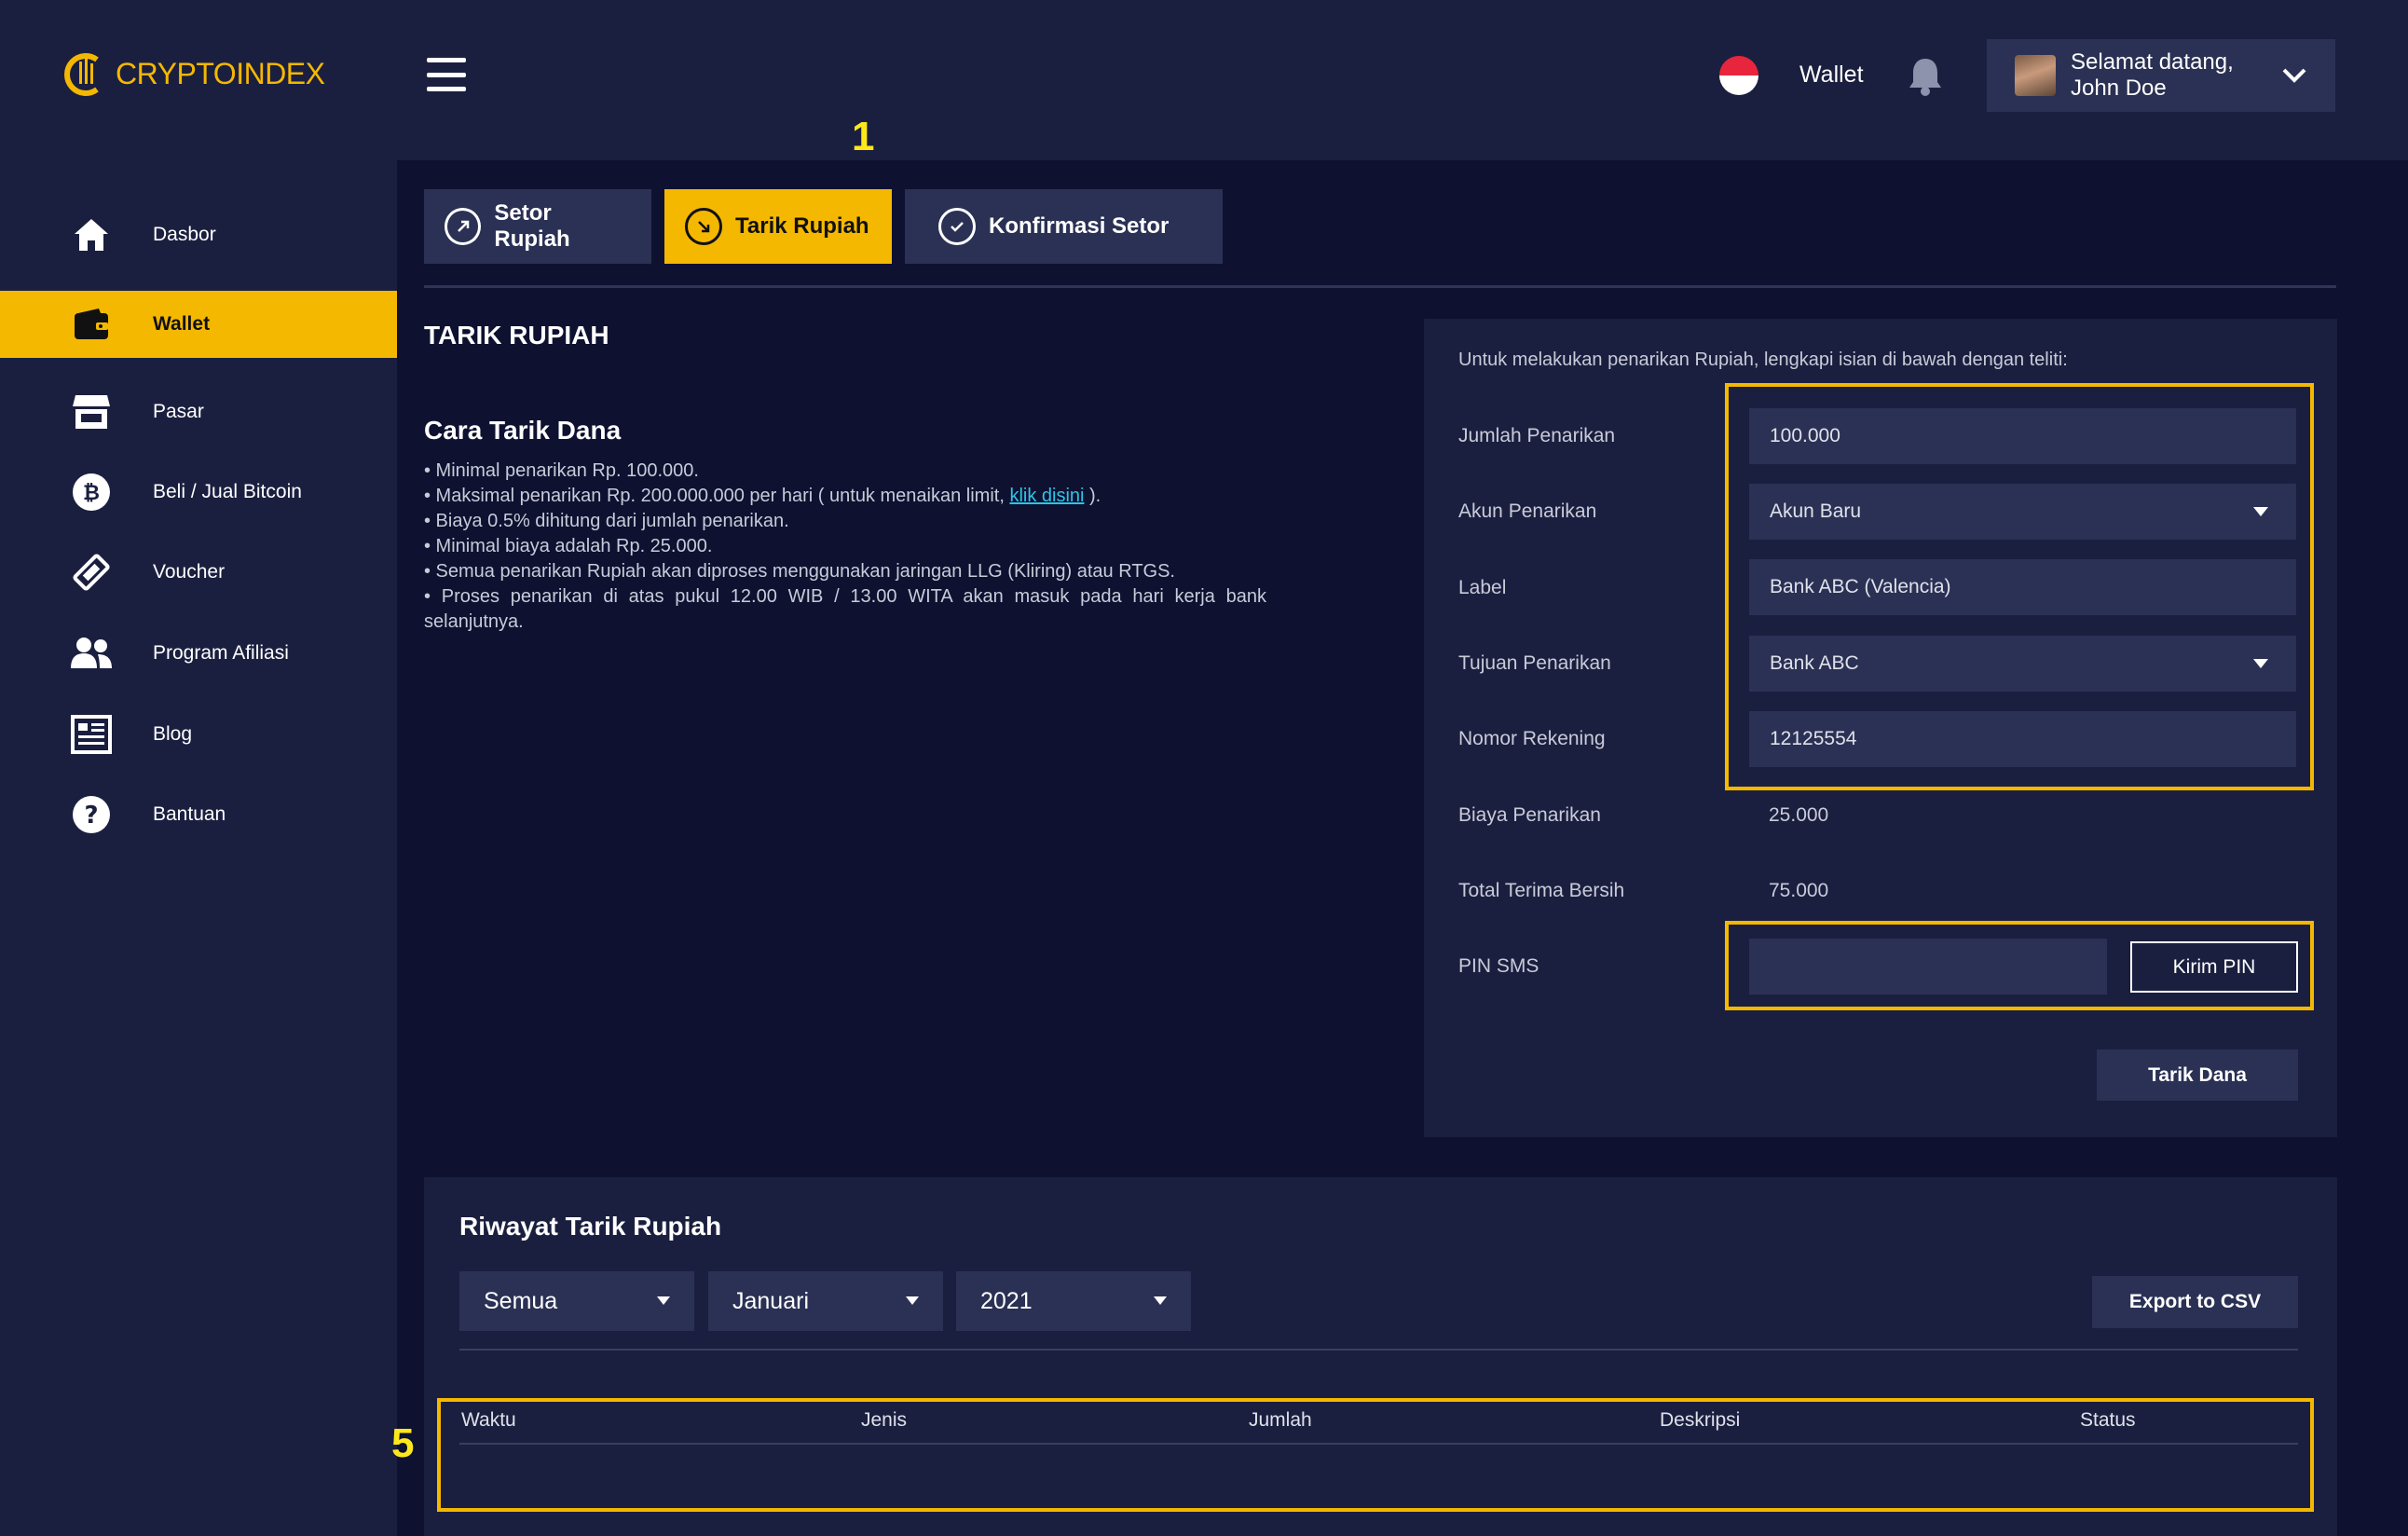 This screenshot has height=1536, width=2408. I want to click on user-menu: Selamat datang, John Doe, so click(2161, 76).